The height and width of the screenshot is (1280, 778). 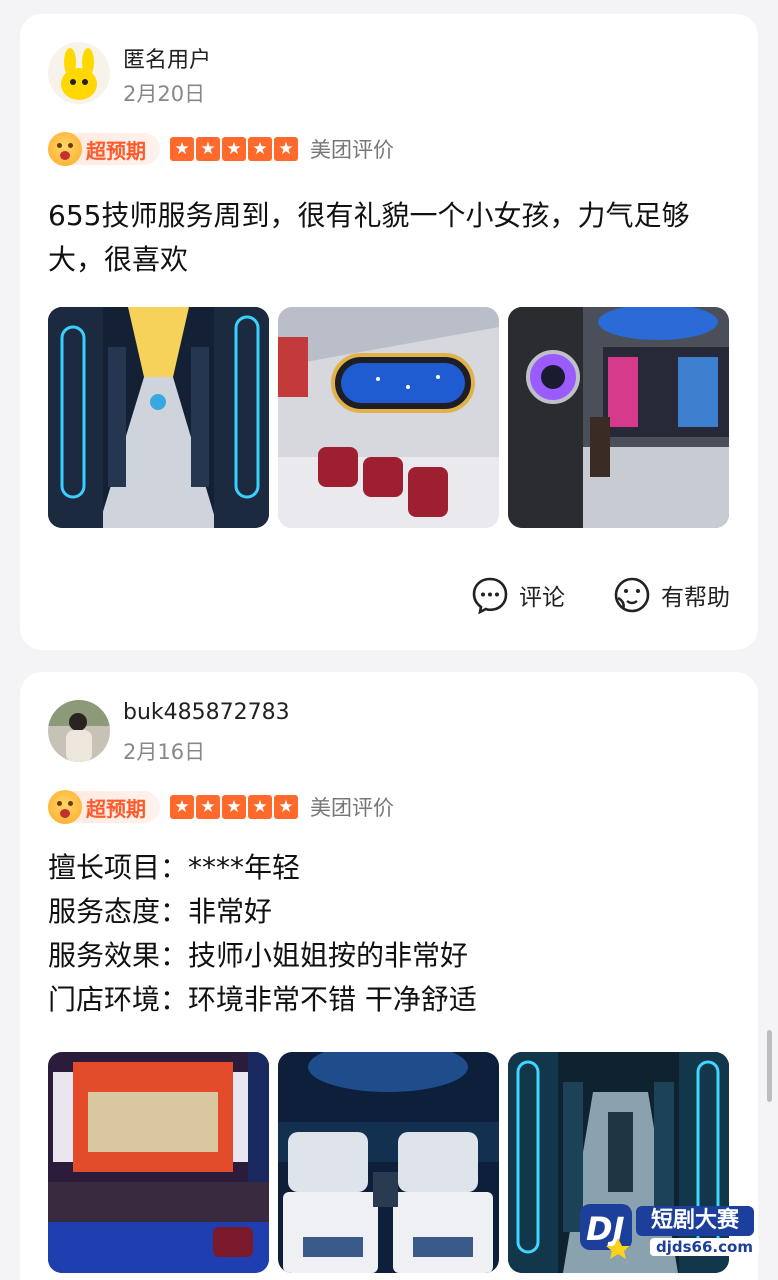 What do you see at coordinates (576, 595) in the screenshot?
I see `action-bar: 评论 有帮助` at bounding box center [576, 595].